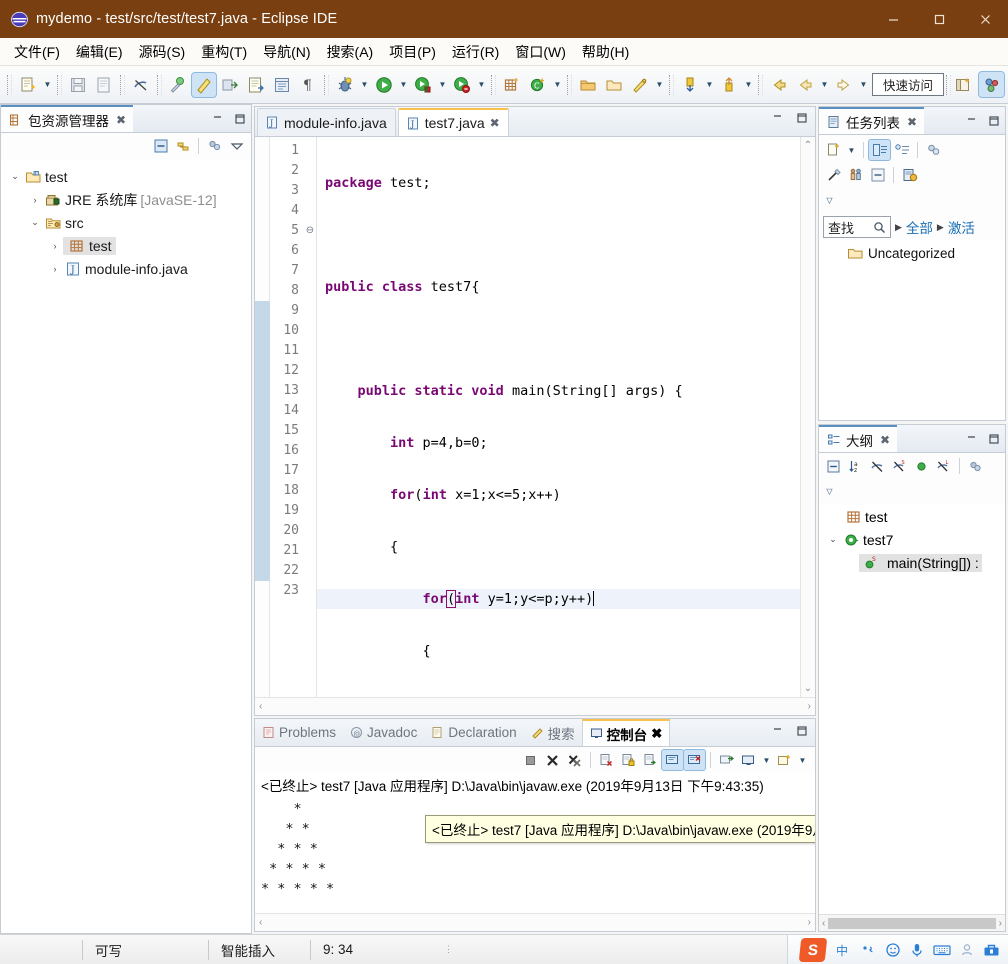 The image size is (1008, 964). I want to click on print-icon, so click(104, 85).